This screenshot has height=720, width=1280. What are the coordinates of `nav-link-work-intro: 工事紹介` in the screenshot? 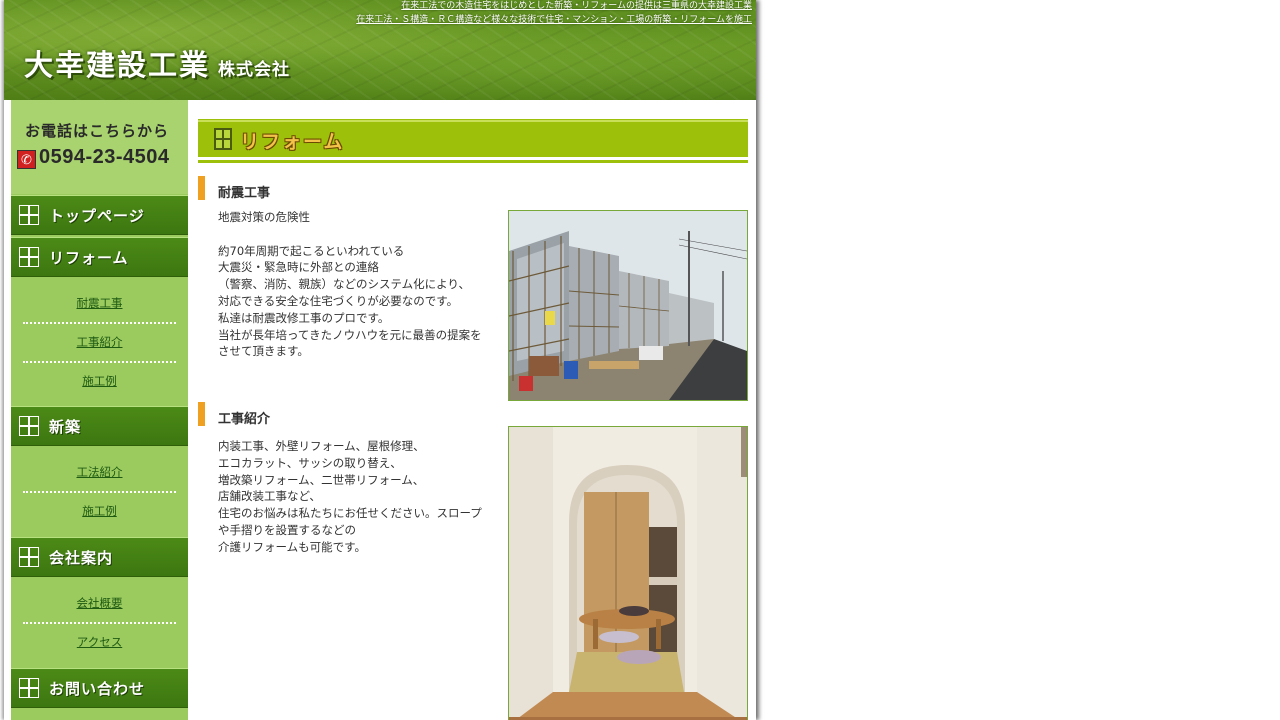 It's located at (100, 342).